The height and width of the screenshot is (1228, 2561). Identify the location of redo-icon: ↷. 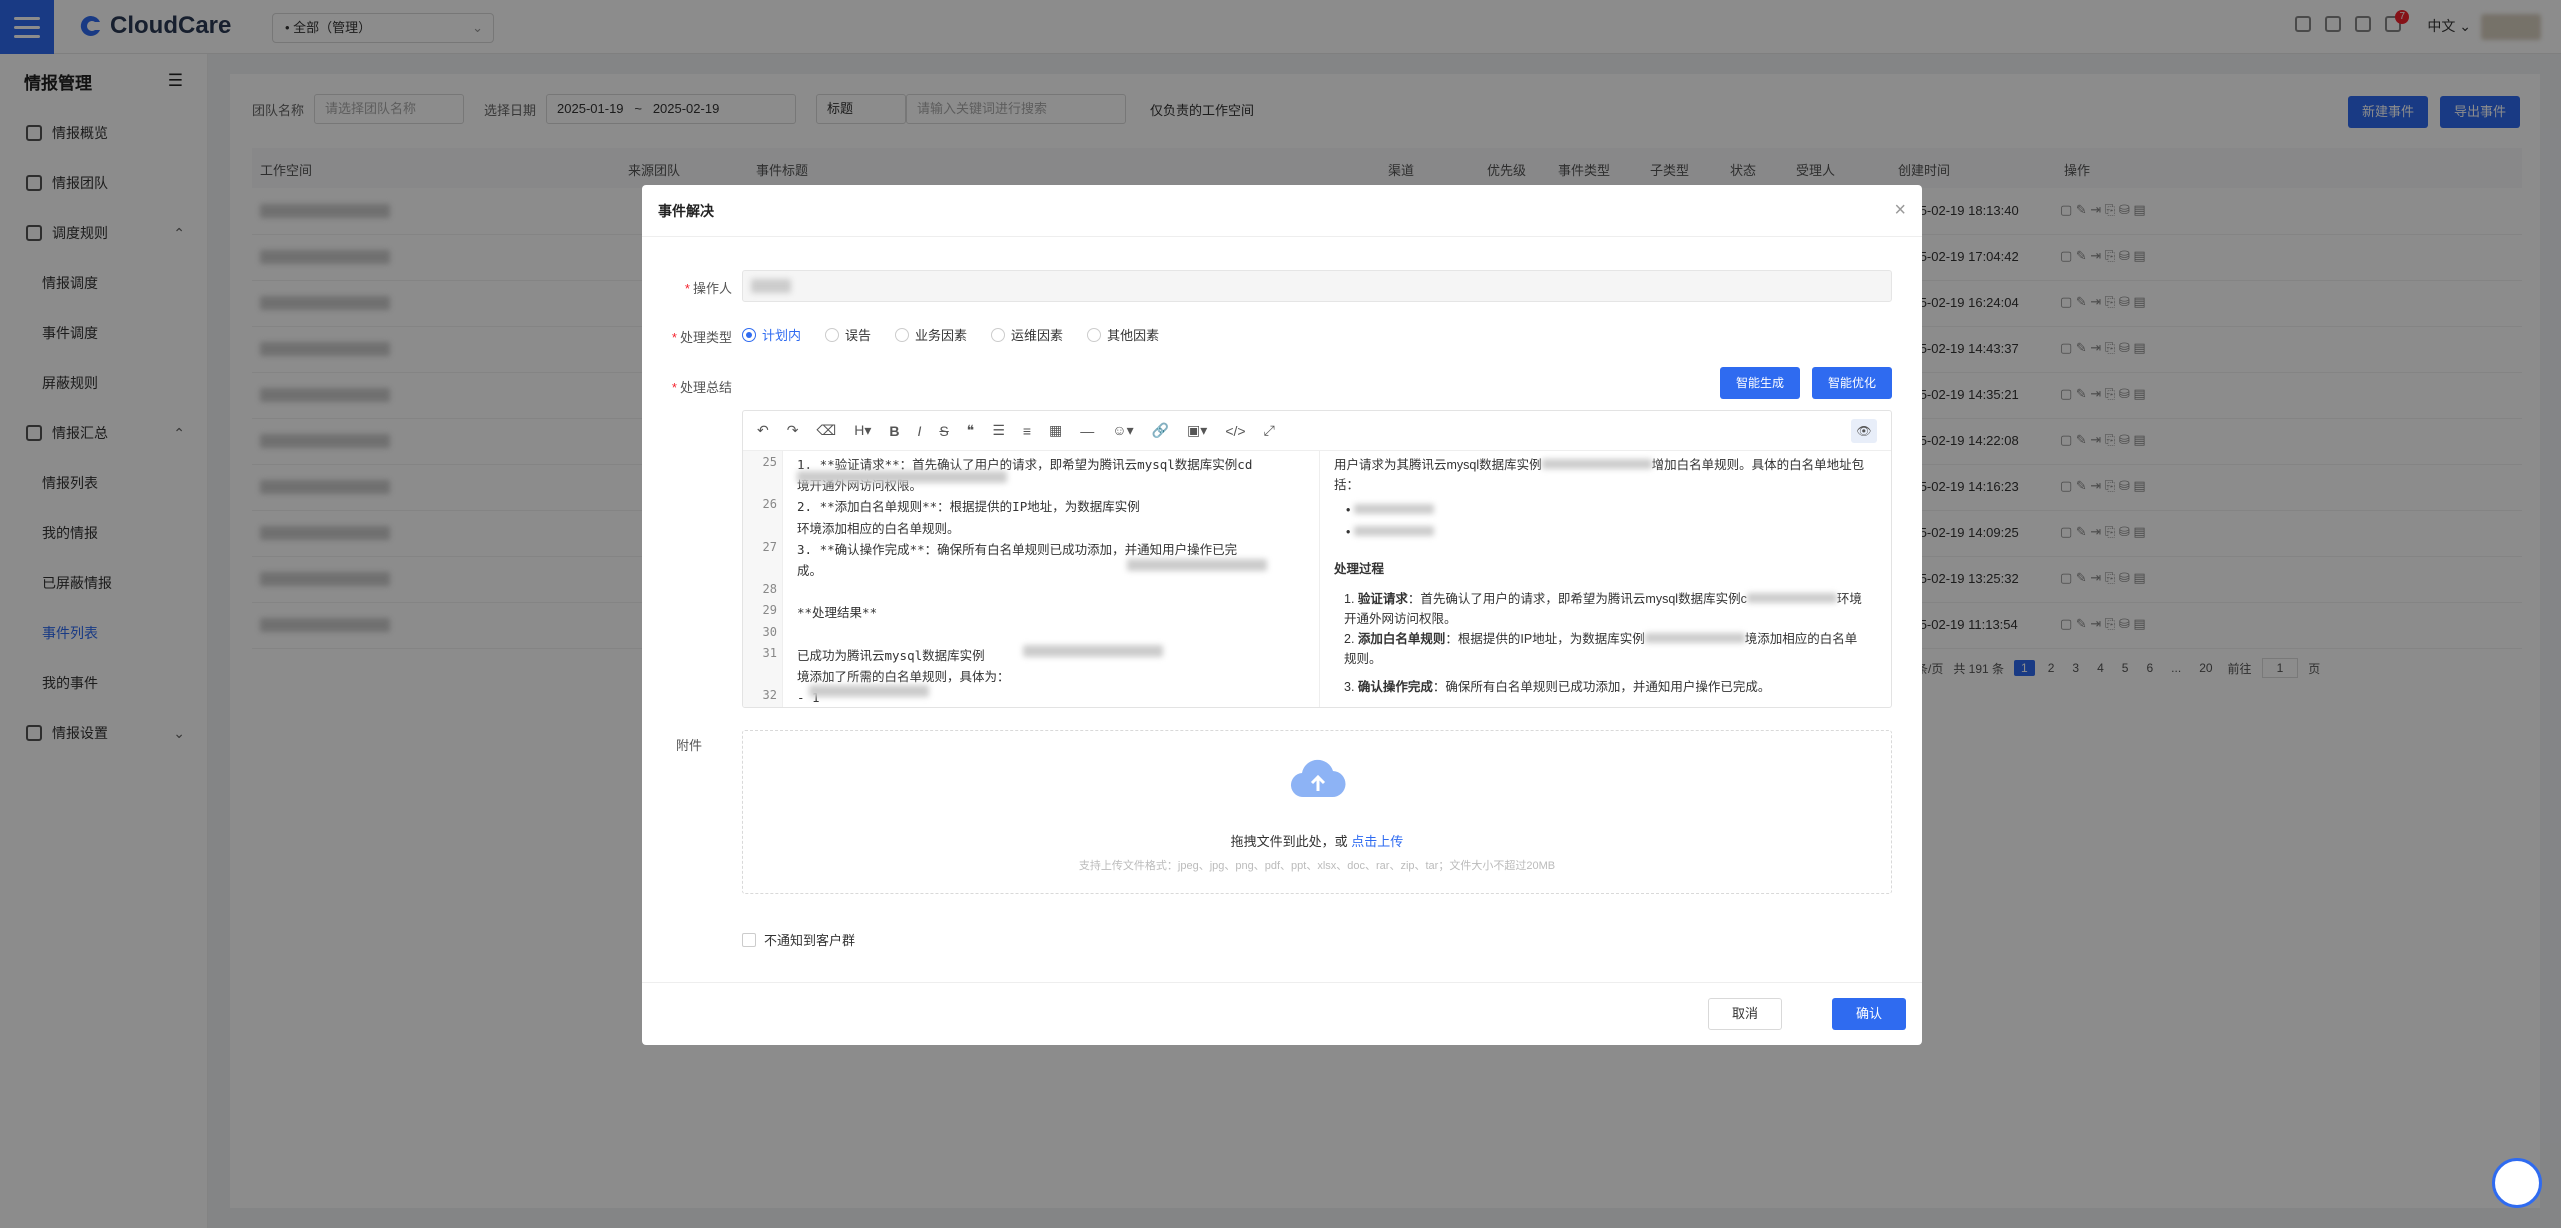
(793, 430).